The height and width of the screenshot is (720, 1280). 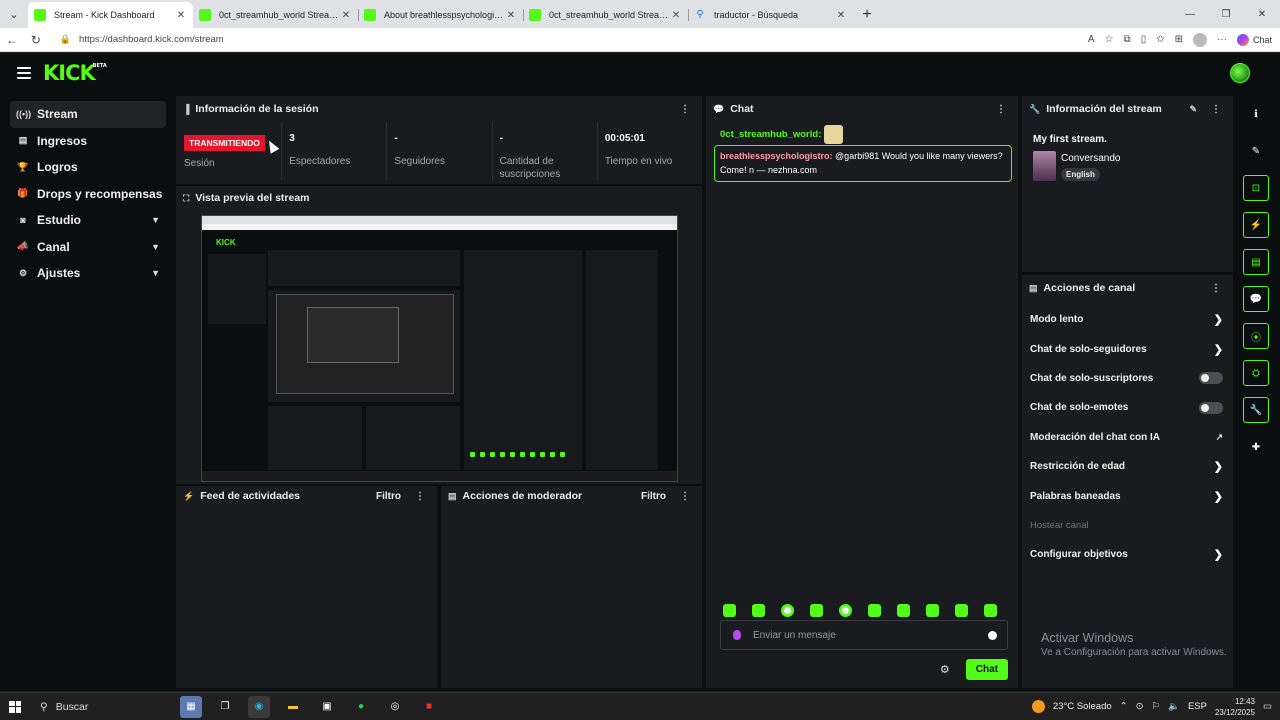 What do you see at coordinates (1256, 447) in the screenshot?
I see `add-widget-icon: ✚` at bounding box center [1256, 447].